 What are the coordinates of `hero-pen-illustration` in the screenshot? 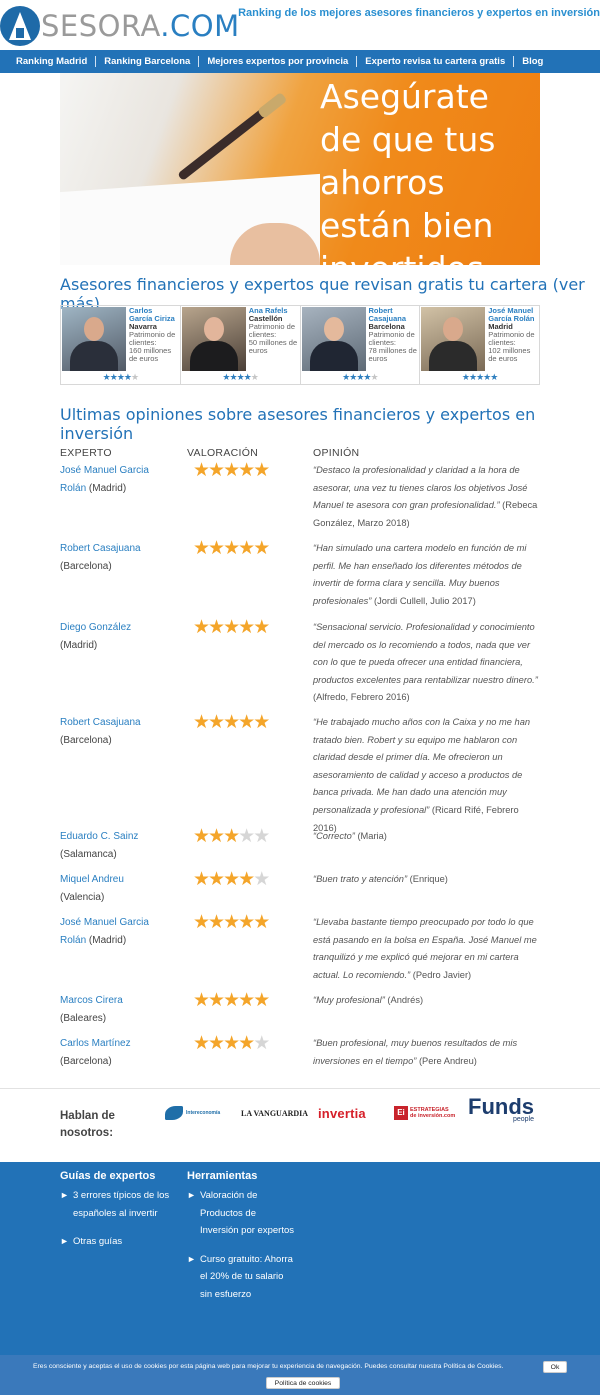 It's located at (231, 137).